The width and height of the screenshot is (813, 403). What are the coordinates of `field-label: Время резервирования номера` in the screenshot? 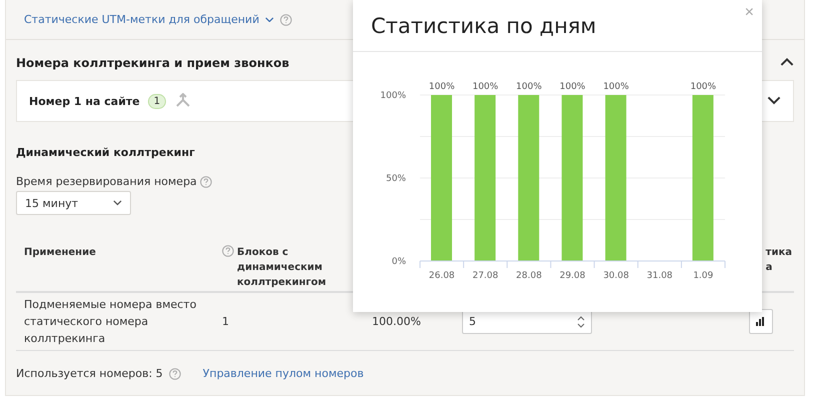 It's located at (106, 181).